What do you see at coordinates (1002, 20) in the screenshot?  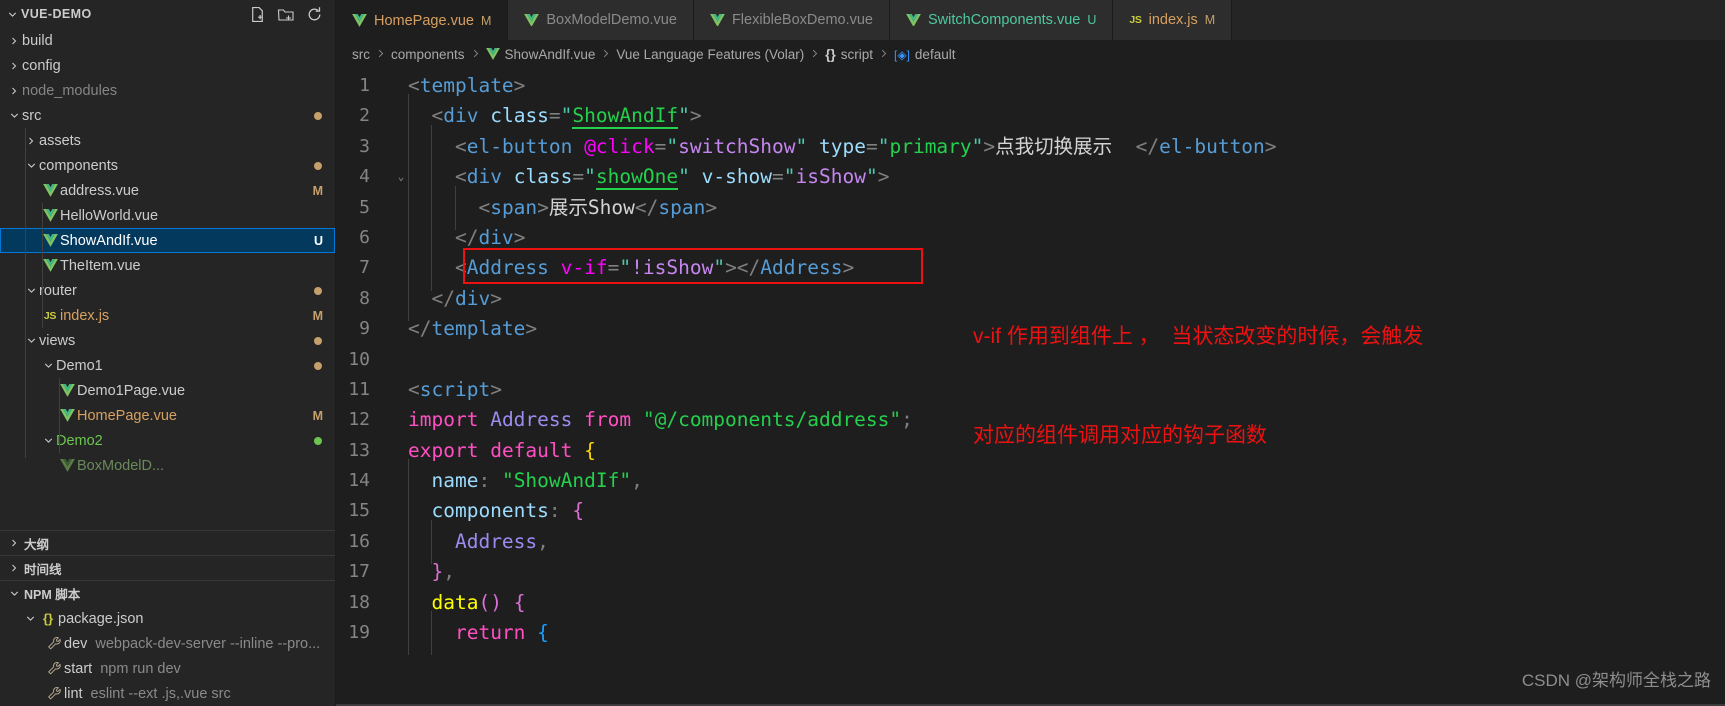 I see `tab-switchcomponents-vue: SwitchComponents.vue U` at bounding box center [1002, 20].